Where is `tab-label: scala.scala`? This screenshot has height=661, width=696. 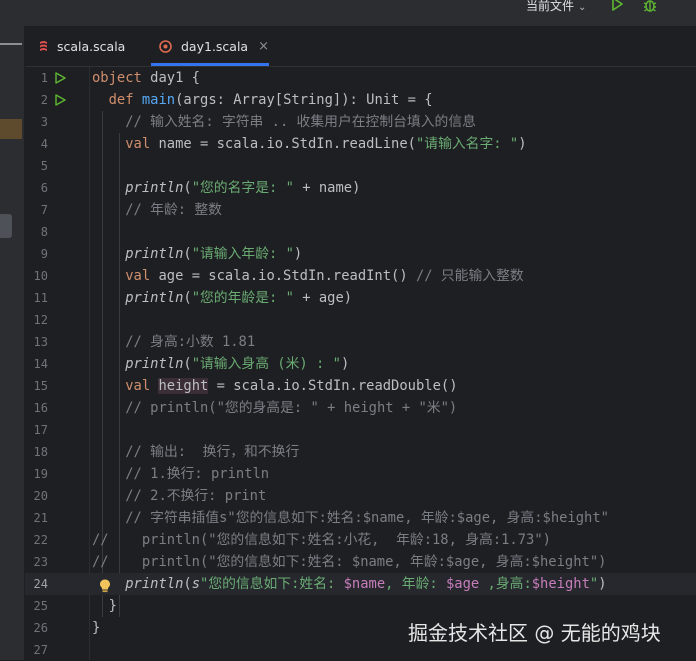 tab-label: scala.scala is located at coordinates (91, 46).